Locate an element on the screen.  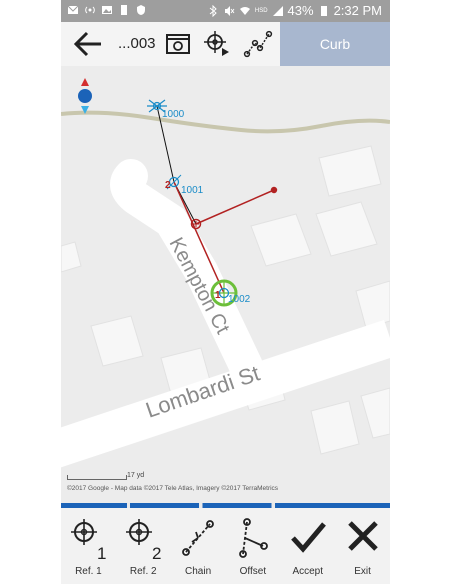
offset-endpoint is located at coordinates (274, 190).